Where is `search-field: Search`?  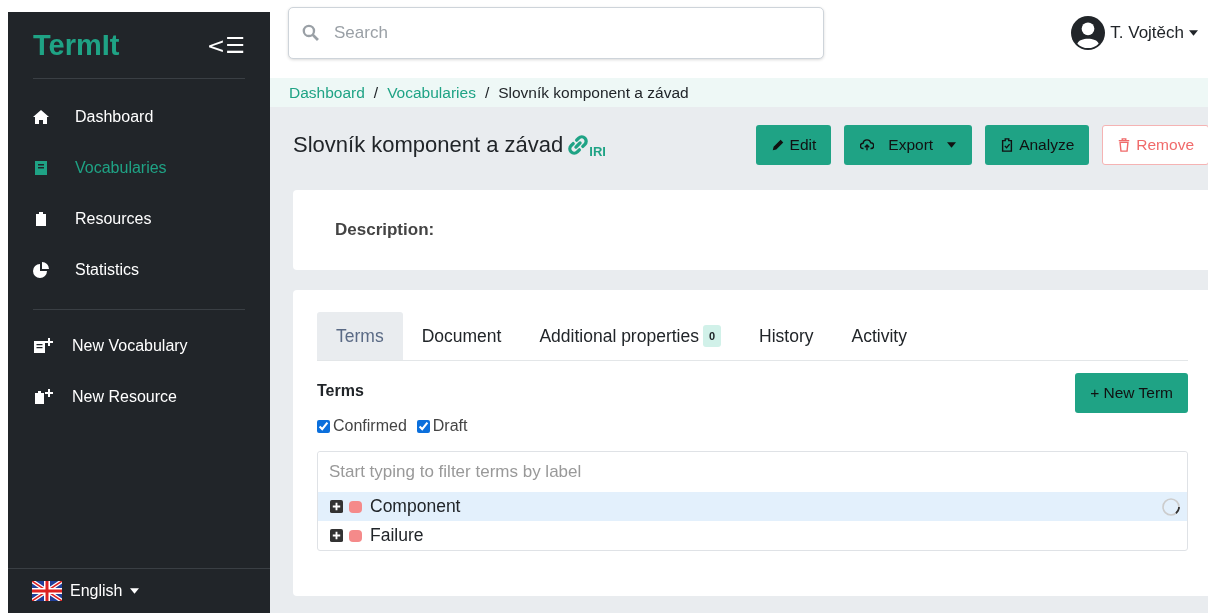
search-field: Search is located at coordinates (556, 33).